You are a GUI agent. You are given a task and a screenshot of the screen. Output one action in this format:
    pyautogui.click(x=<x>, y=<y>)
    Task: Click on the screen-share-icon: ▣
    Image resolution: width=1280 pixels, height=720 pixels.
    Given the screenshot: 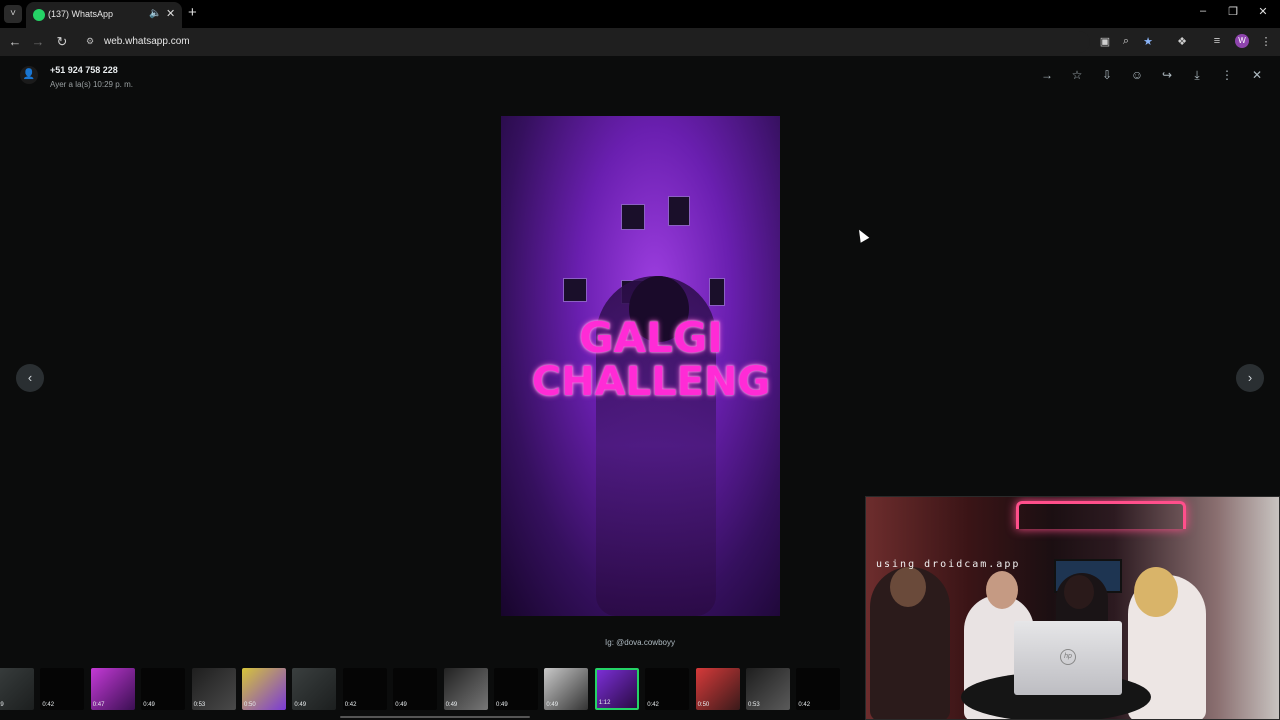 What is the action you would take?
    pyautogui.click(x=1105, y=41)
    